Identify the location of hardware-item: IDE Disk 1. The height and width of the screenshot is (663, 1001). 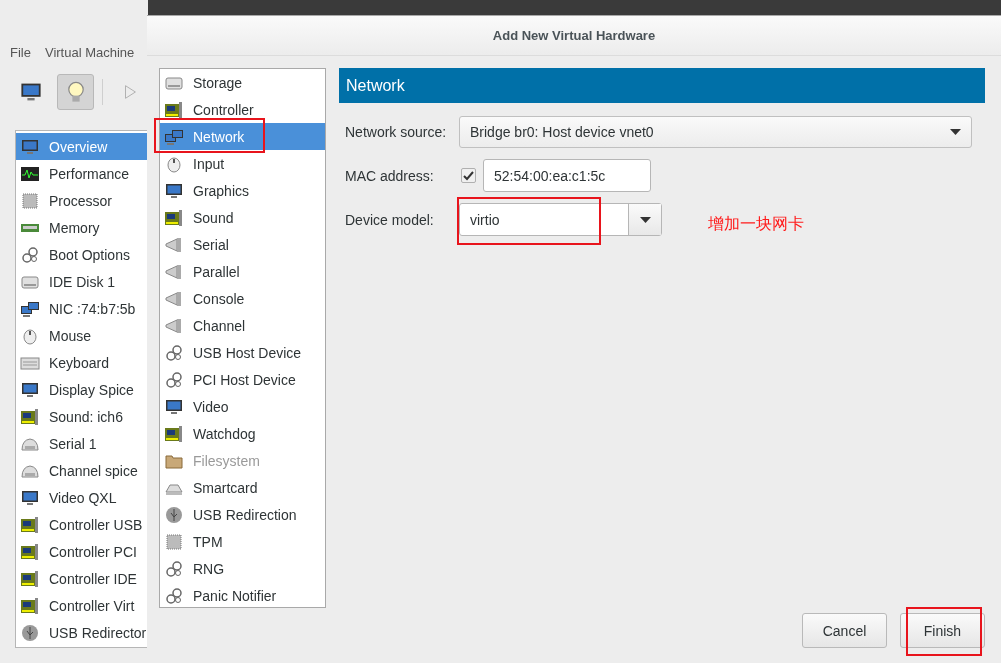
(82, 281).